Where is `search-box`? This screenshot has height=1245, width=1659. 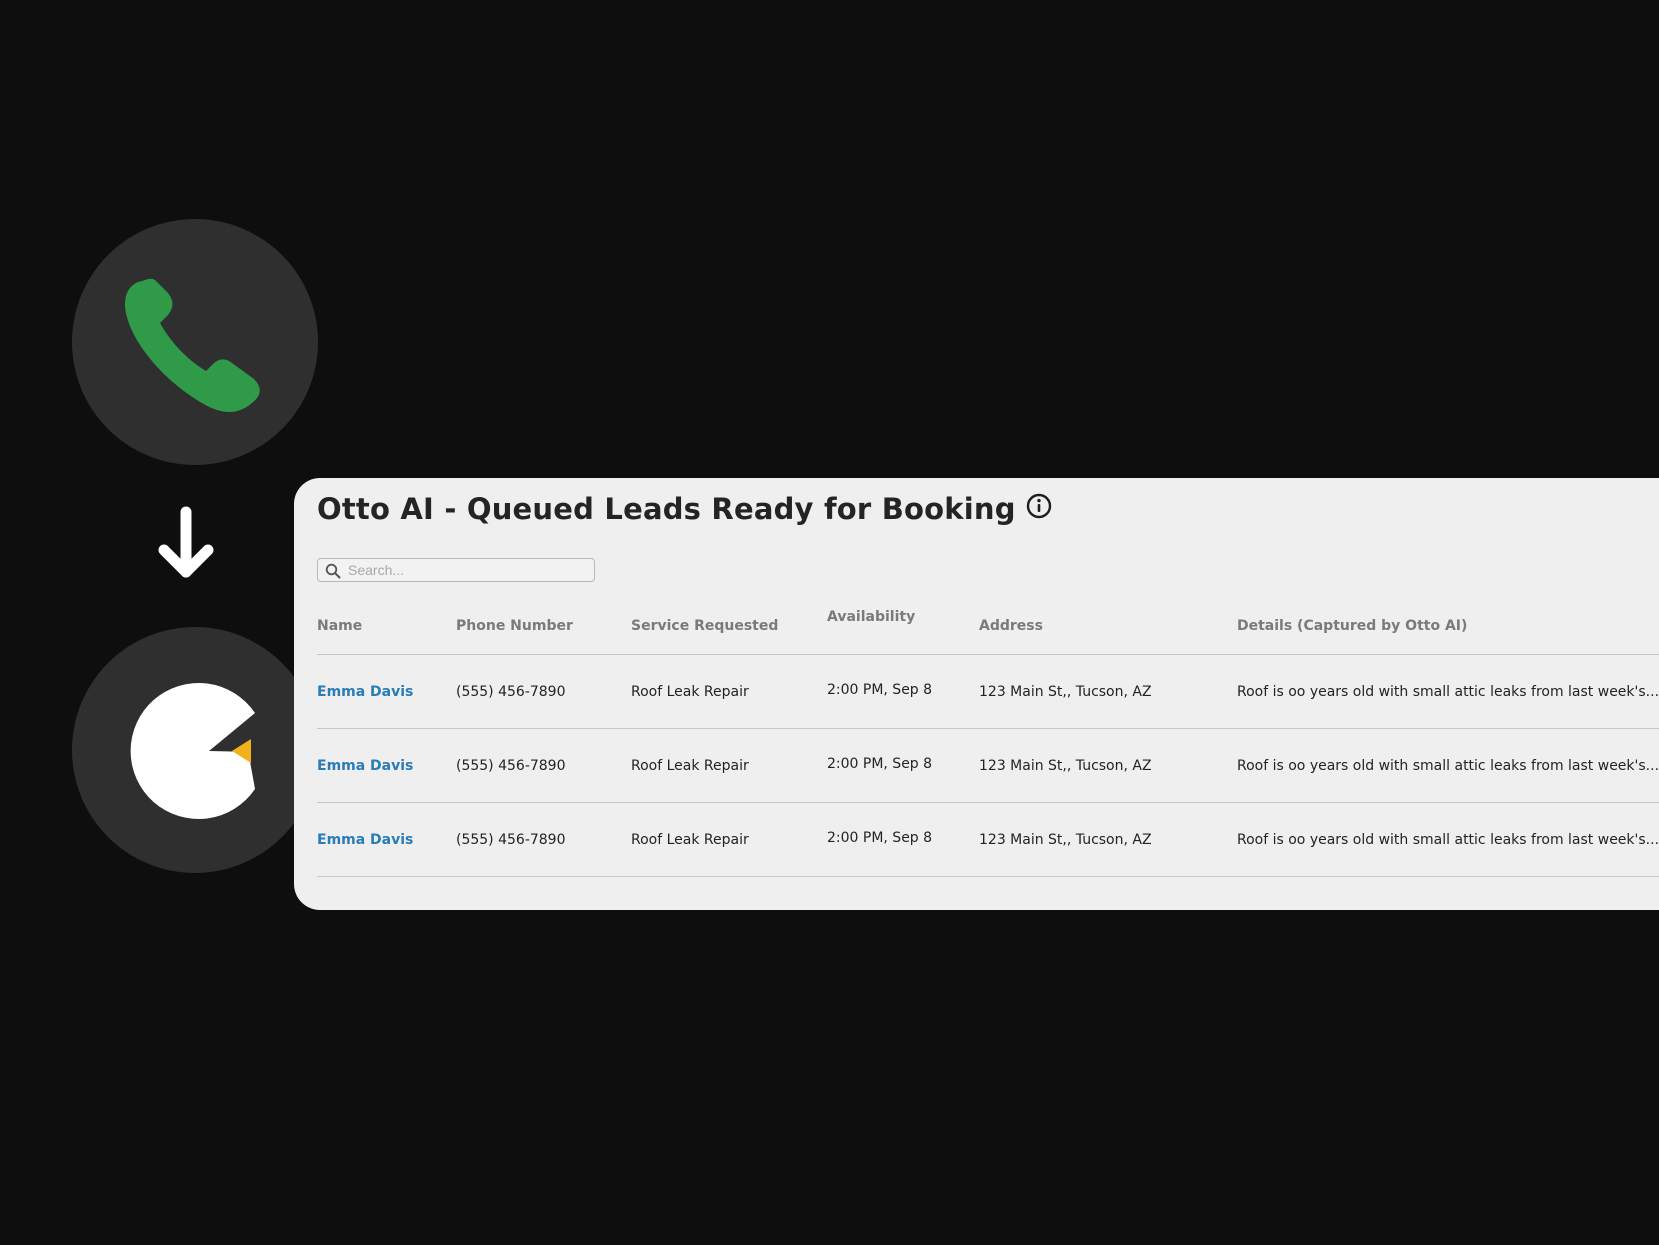 search-box is located at coordinates (456, 570).